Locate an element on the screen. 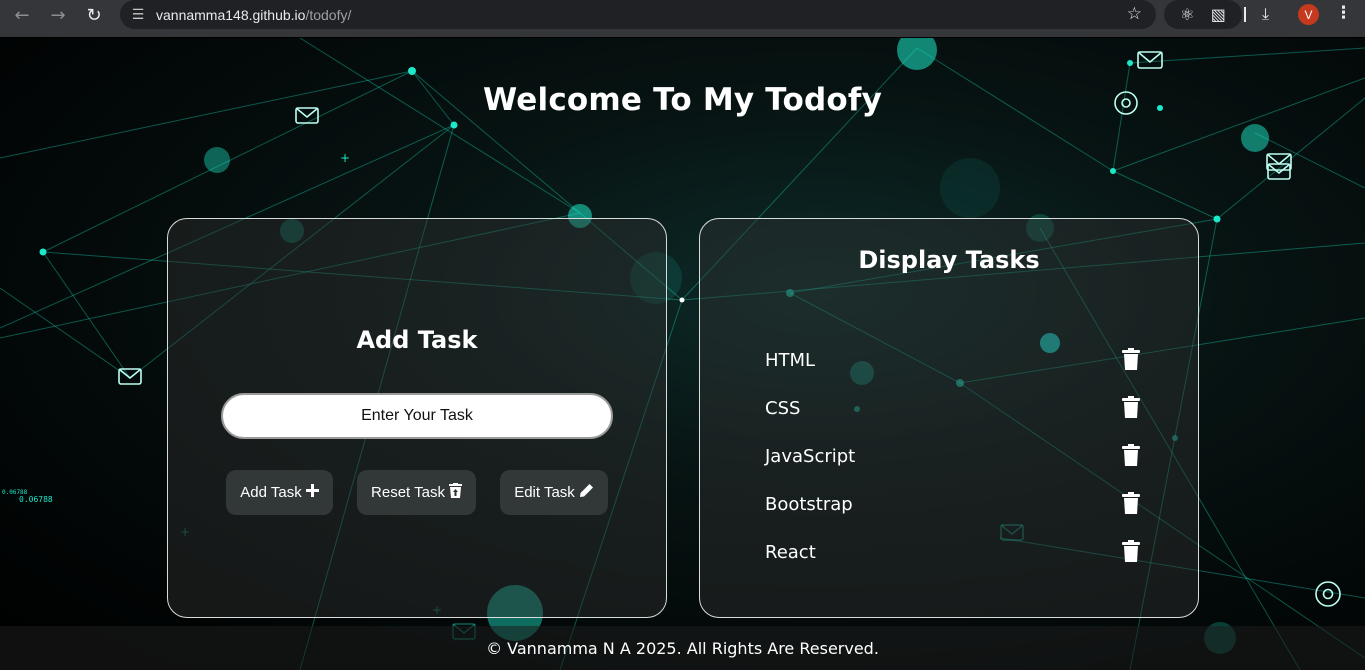  task-text: React is located at coordinates (790, 552).